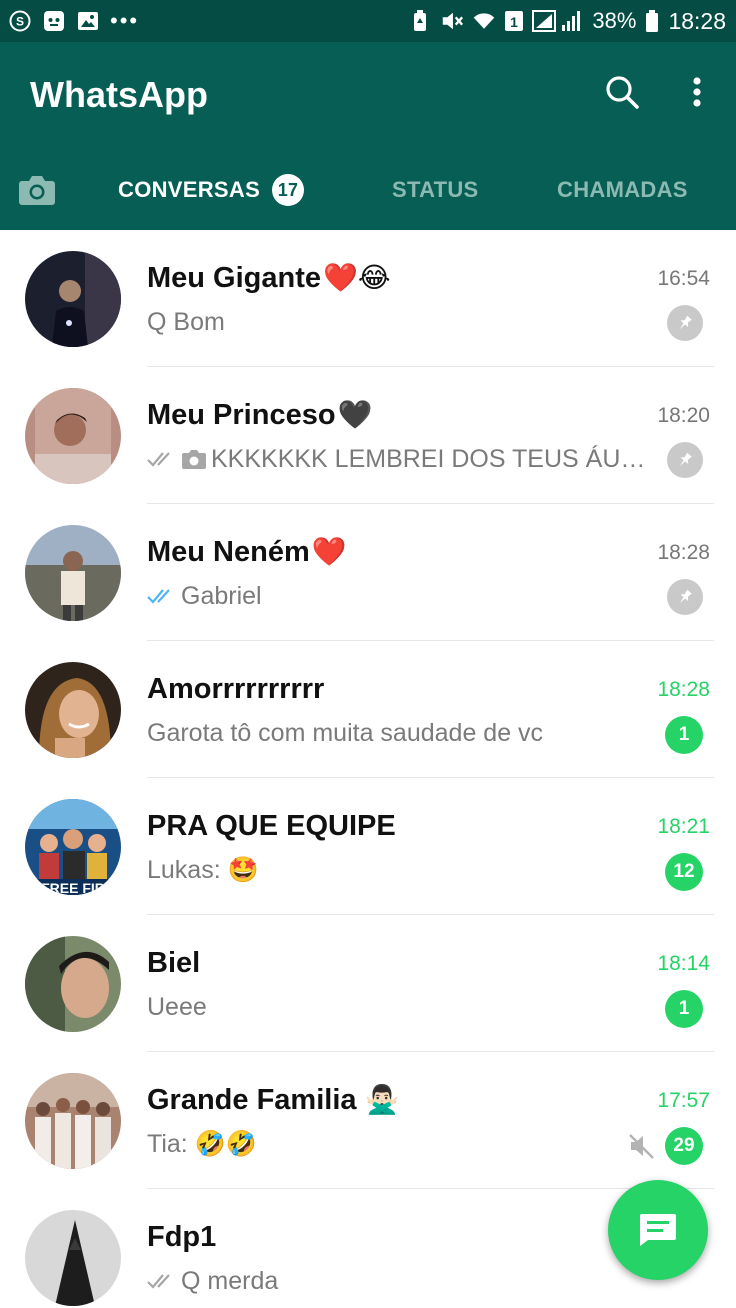  I want to click on new-chat-button, so click(658, 1230).